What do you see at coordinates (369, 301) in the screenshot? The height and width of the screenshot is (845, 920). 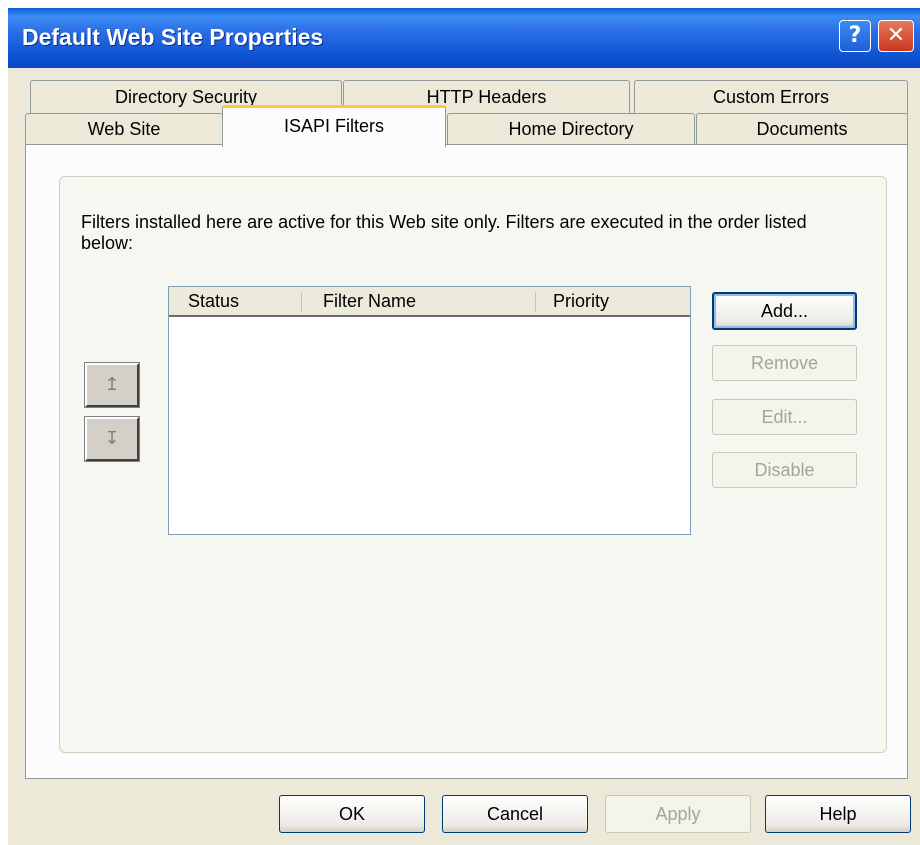 I see `column-filter-name: Filter Name` at bounding box center [369, 301].